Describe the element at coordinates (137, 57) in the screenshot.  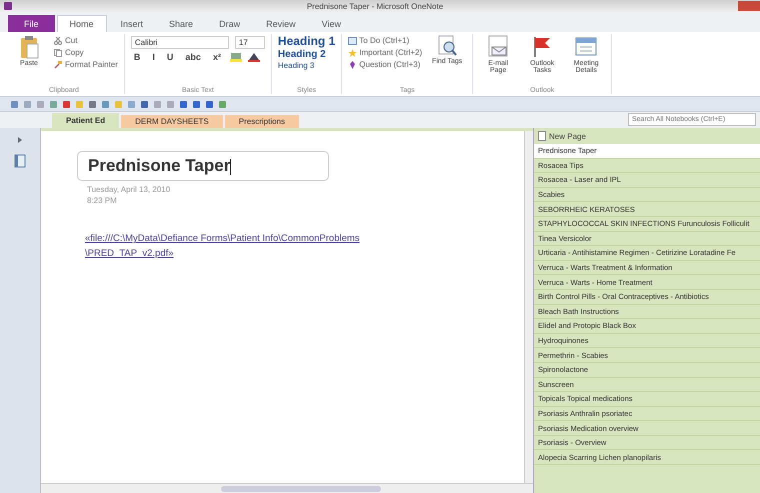
I see `format-button: B` at that location.